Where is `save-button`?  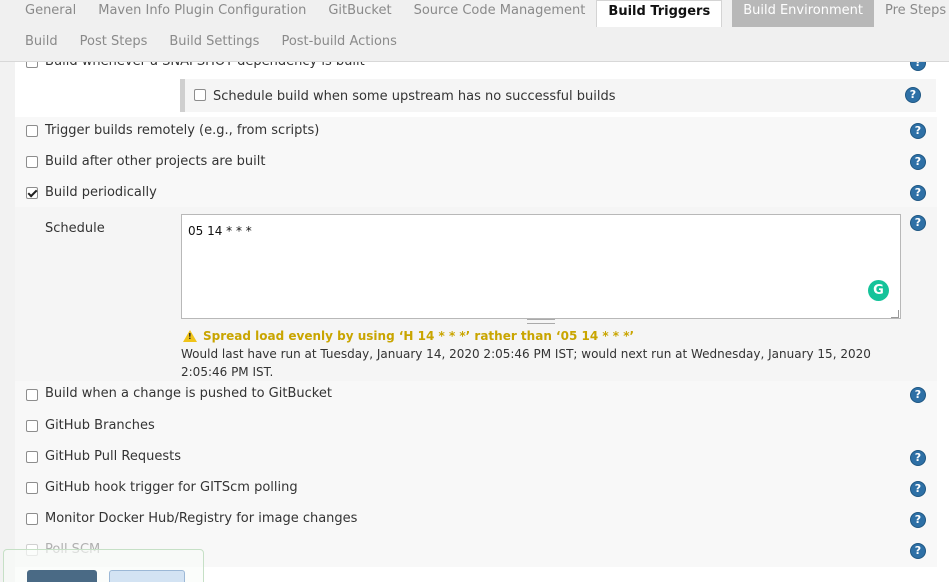
save-button is located at coordinates (62, 576).